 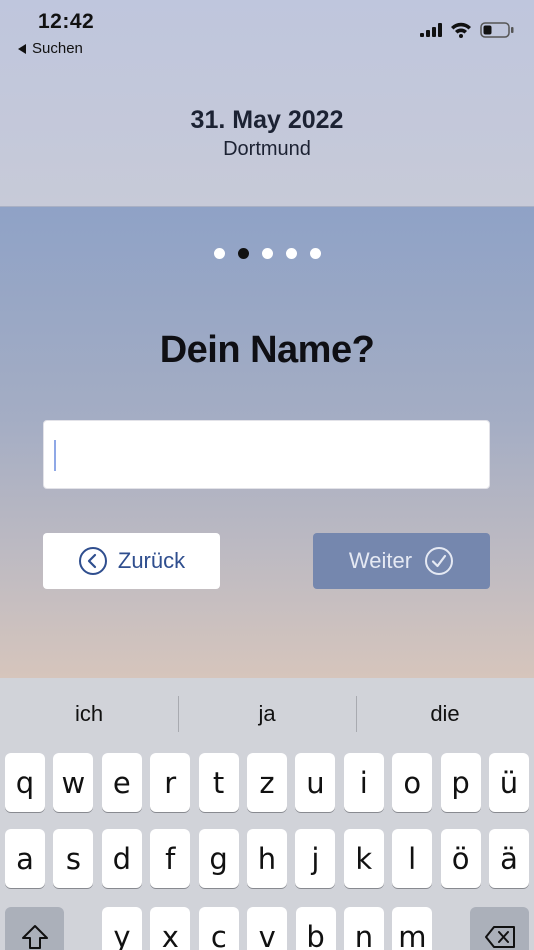 What do you see at coordinates (34, 936) in the screenshot?
I see `shift-icon` at bounding box center [34, 936].